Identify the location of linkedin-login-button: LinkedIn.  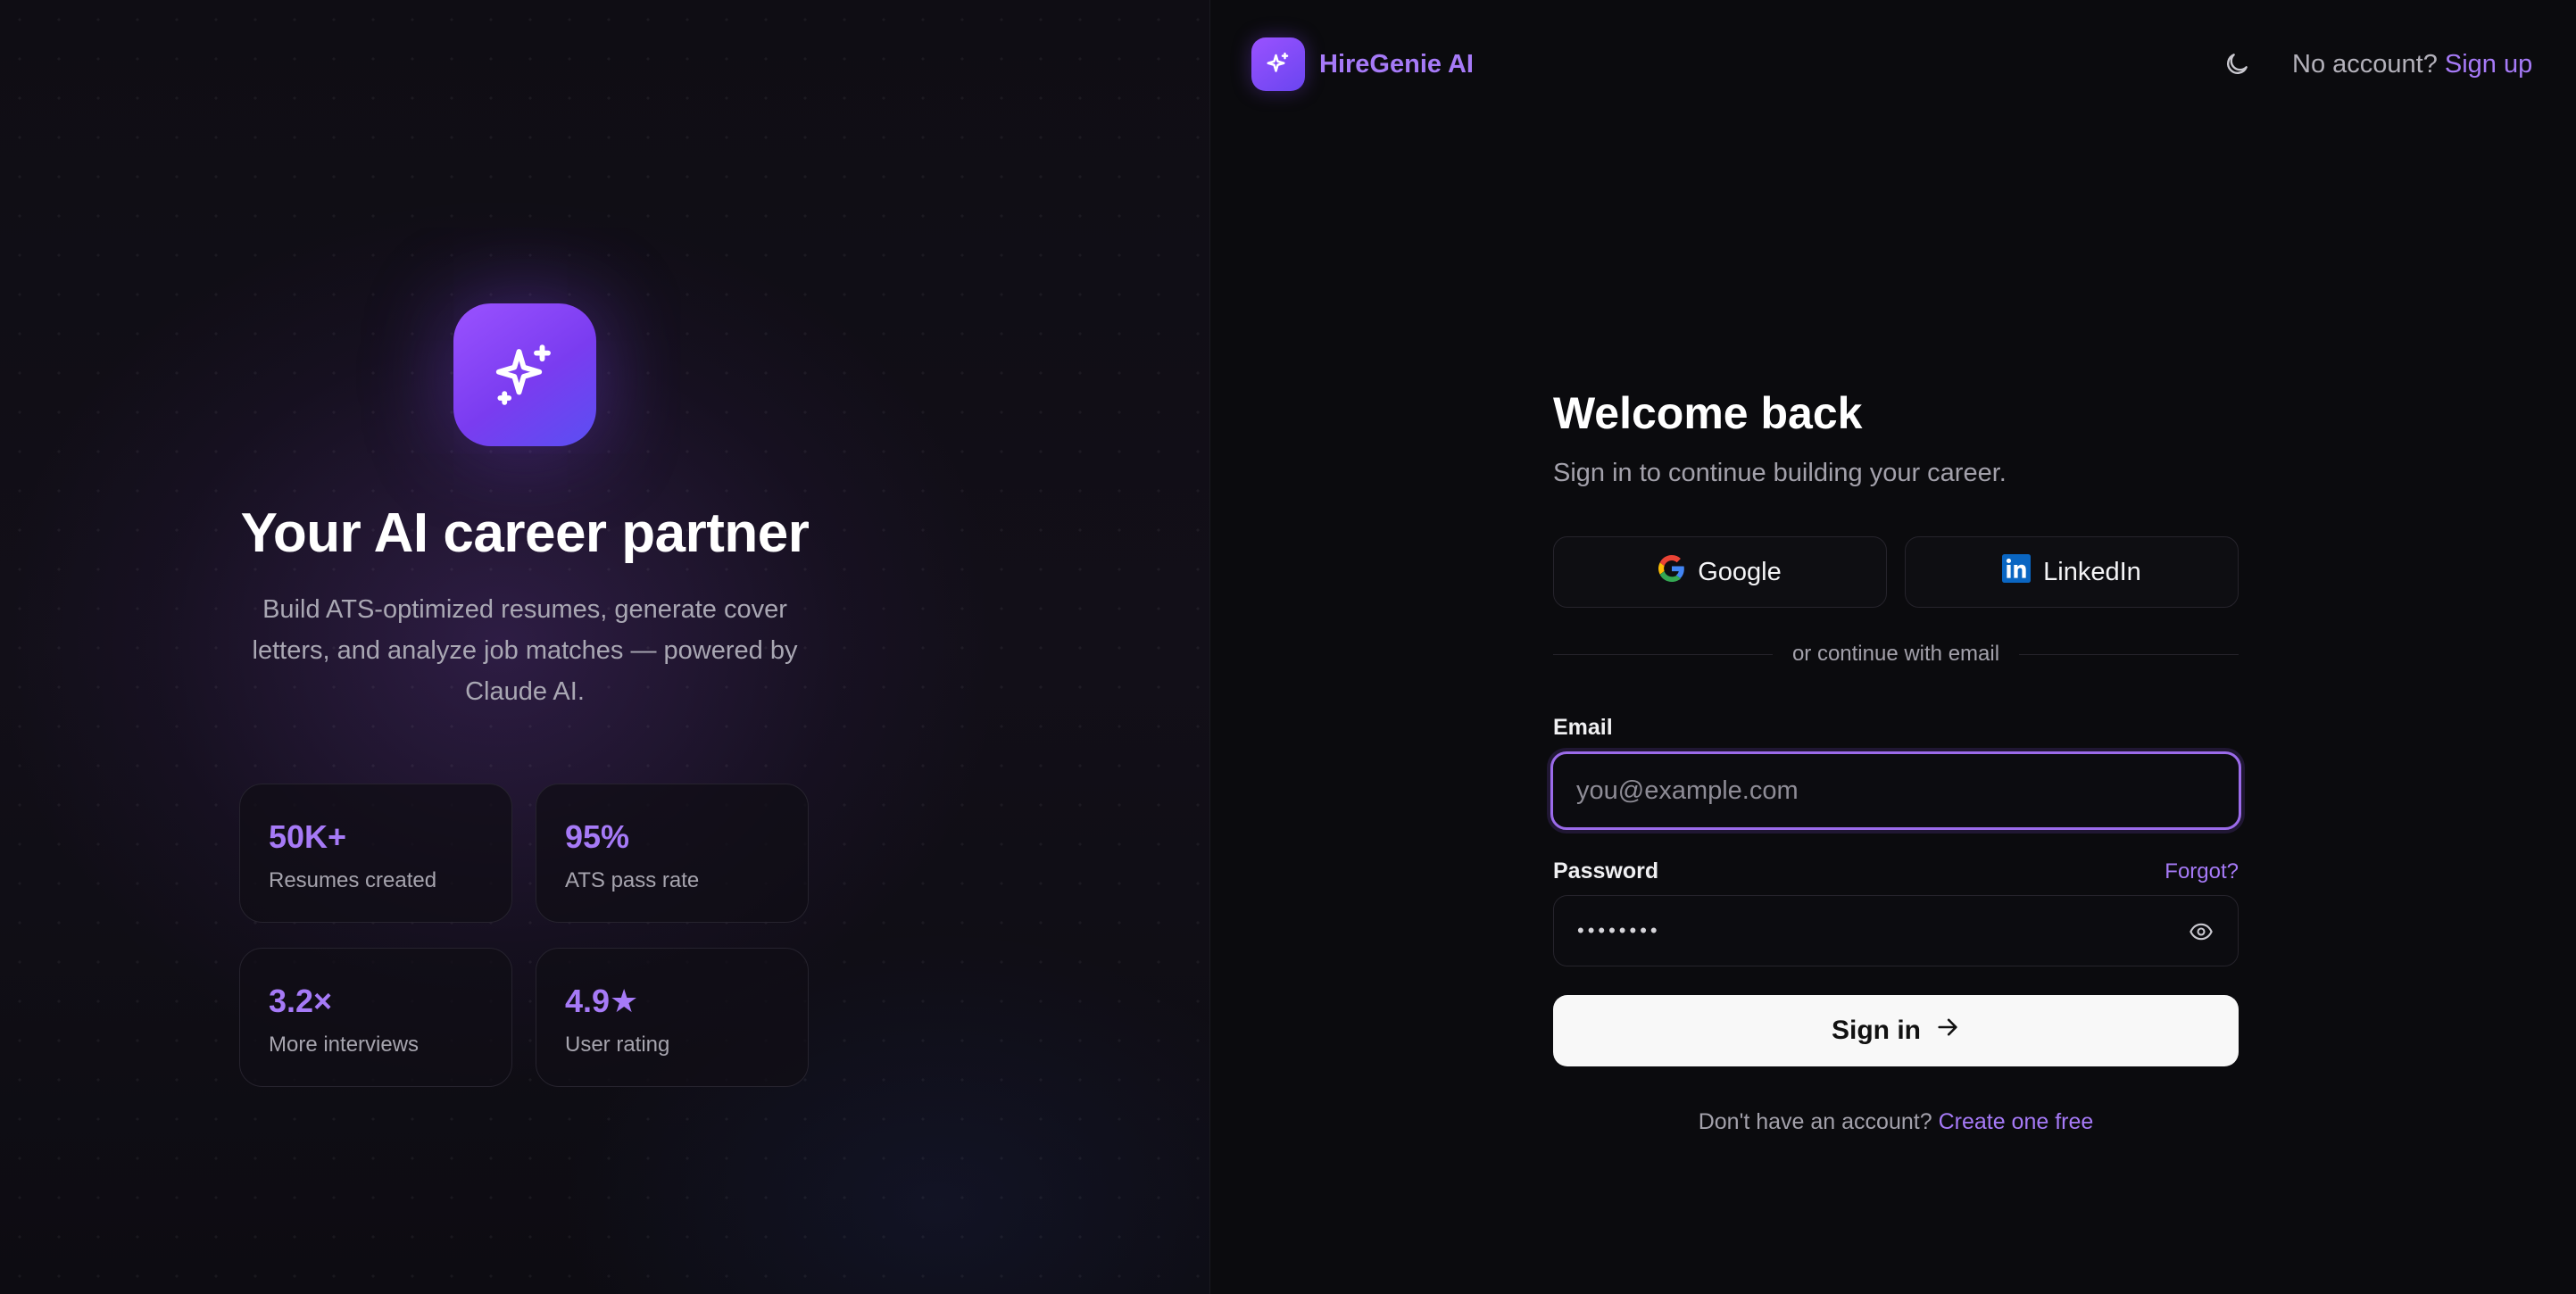
(2072, 572).